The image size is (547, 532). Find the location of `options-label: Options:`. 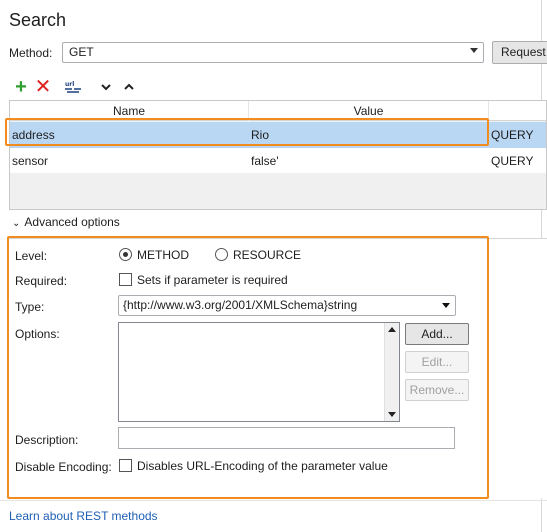

options-label: Options: is located at coordinates (37, 334).